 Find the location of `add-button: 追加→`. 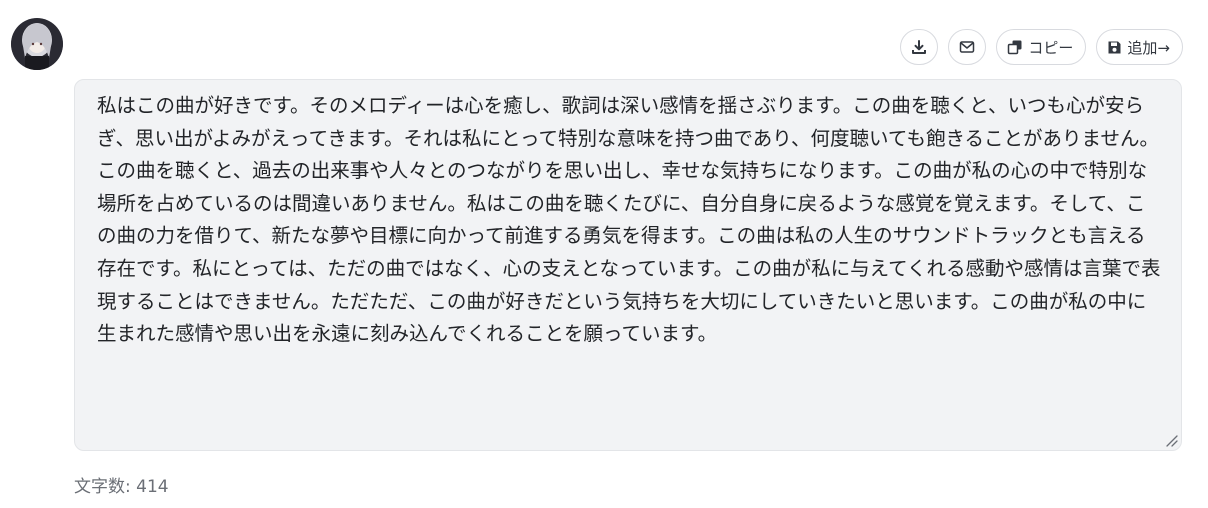

add-button: 追加→ is located at coordinates (1139, 47).